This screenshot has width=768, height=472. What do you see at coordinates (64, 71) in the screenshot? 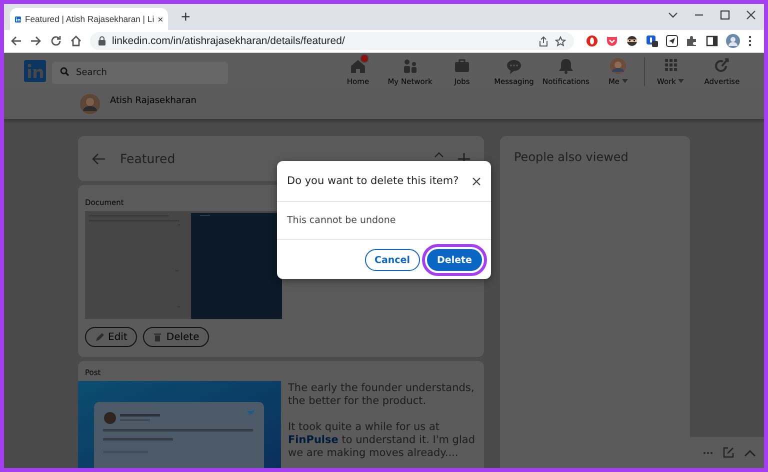
I see `search-icon` at bounding box center [64, 71].